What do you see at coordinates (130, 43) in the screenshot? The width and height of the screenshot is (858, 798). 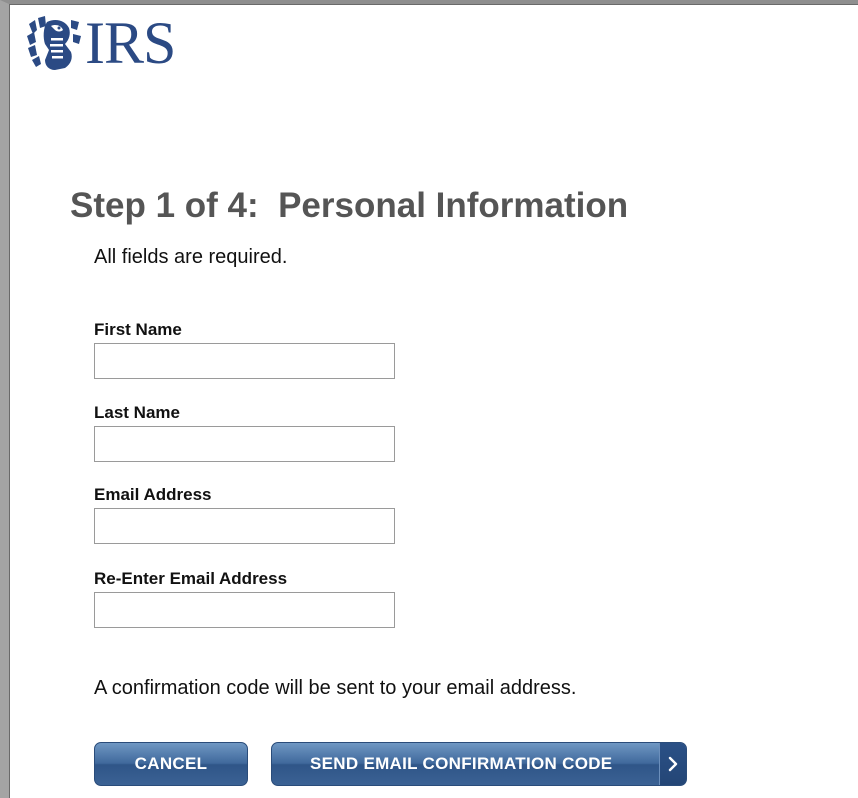 I see `logo-text: IRS` at bounding box center [130, 43].